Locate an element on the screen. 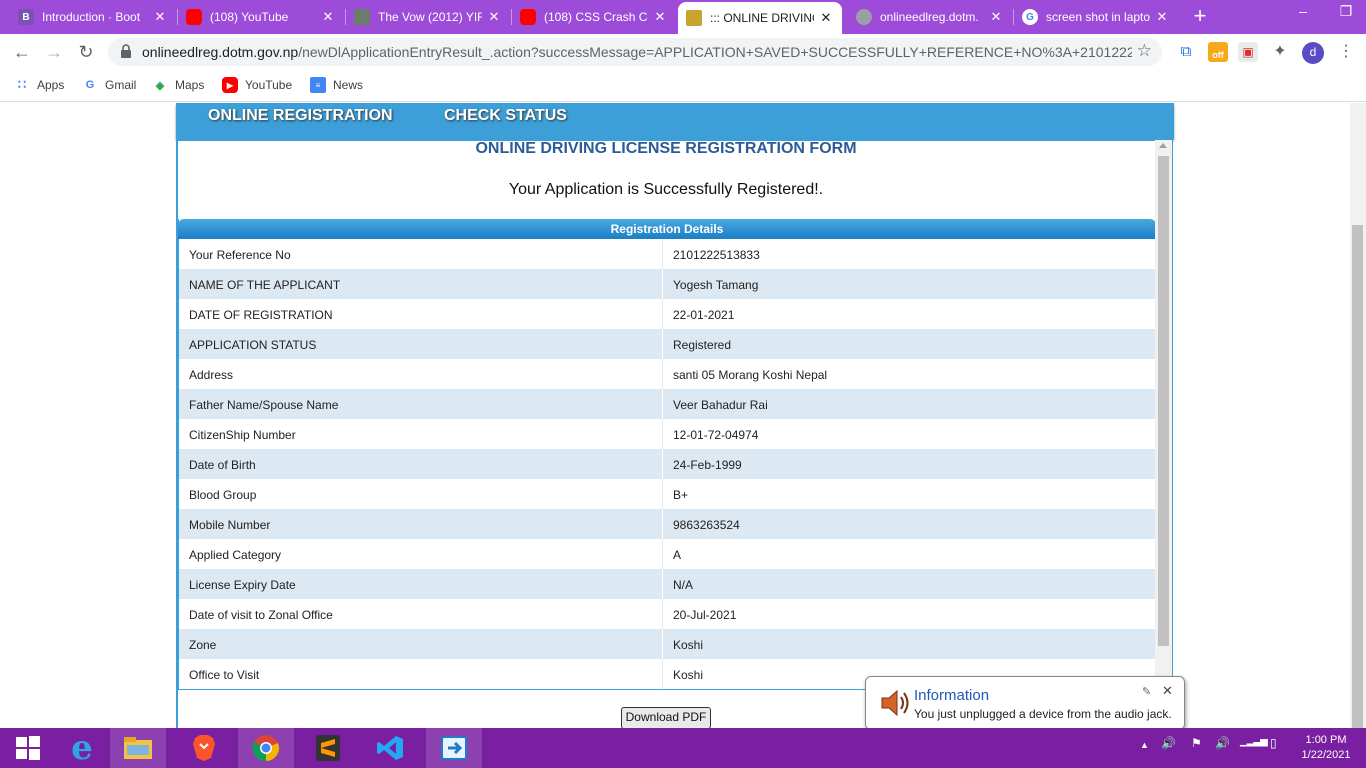  bookmark-label: Apps is located at coordinates (51, 85).